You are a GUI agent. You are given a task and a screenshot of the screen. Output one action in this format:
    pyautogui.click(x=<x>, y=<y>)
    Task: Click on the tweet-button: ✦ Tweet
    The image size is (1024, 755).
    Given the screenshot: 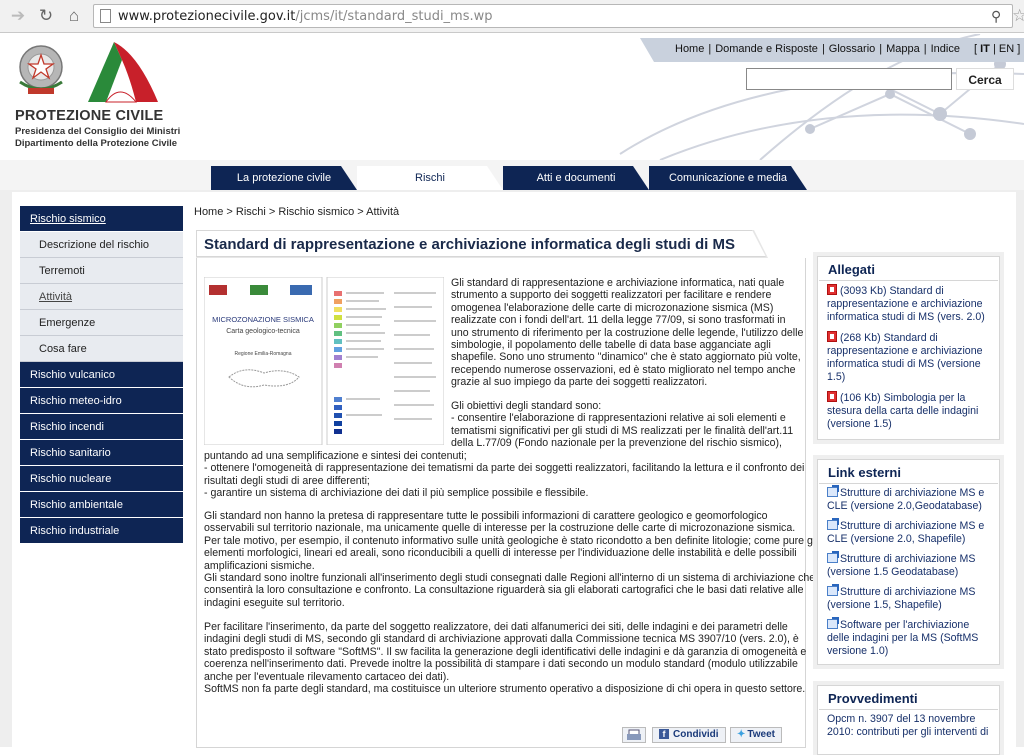 What is the action you would take?
    pyautogui.click(x=756, y=735)
    